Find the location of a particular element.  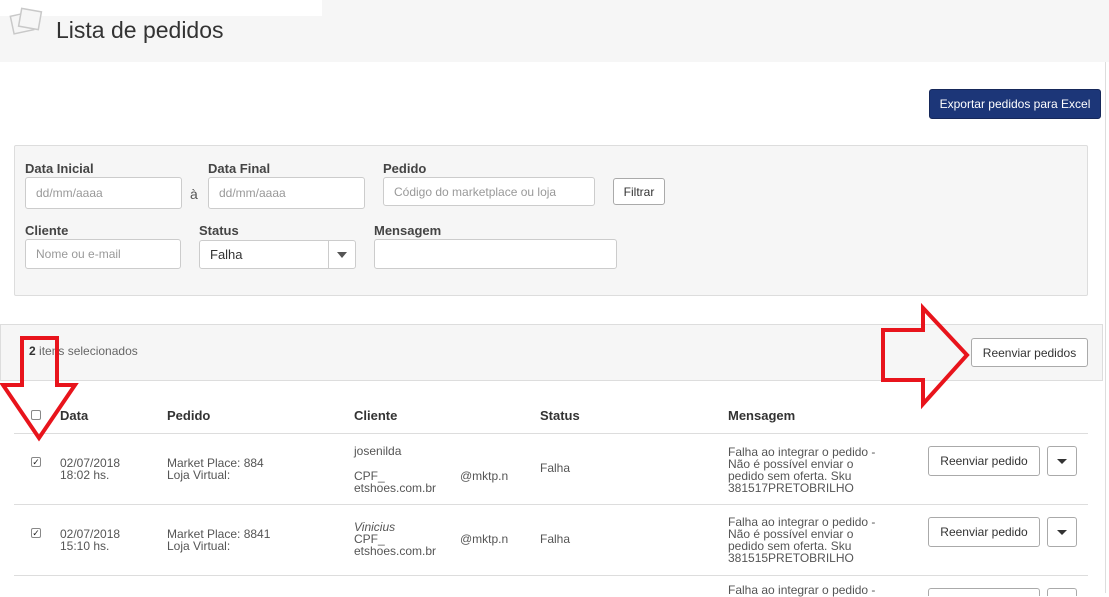

status-select: Falha is located at coordinates (277, 254).